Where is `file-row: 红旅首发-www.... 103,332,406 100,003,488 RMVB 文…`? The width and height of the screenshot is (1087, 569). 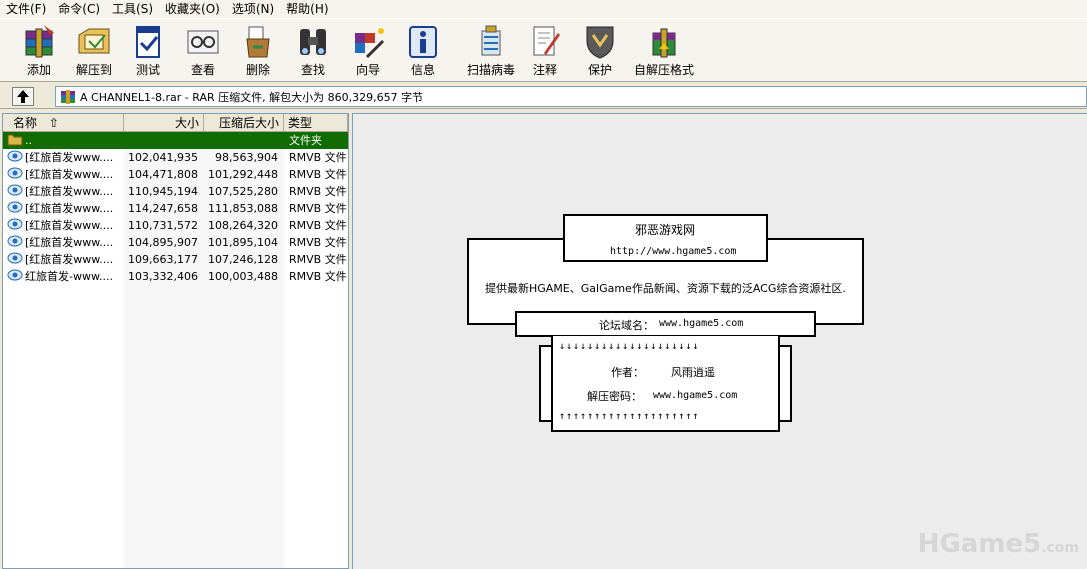
file-row: 红旅首发-www.... 103,332,406 100,003,488 RMVB 文… is located at coordinates (175, 276).